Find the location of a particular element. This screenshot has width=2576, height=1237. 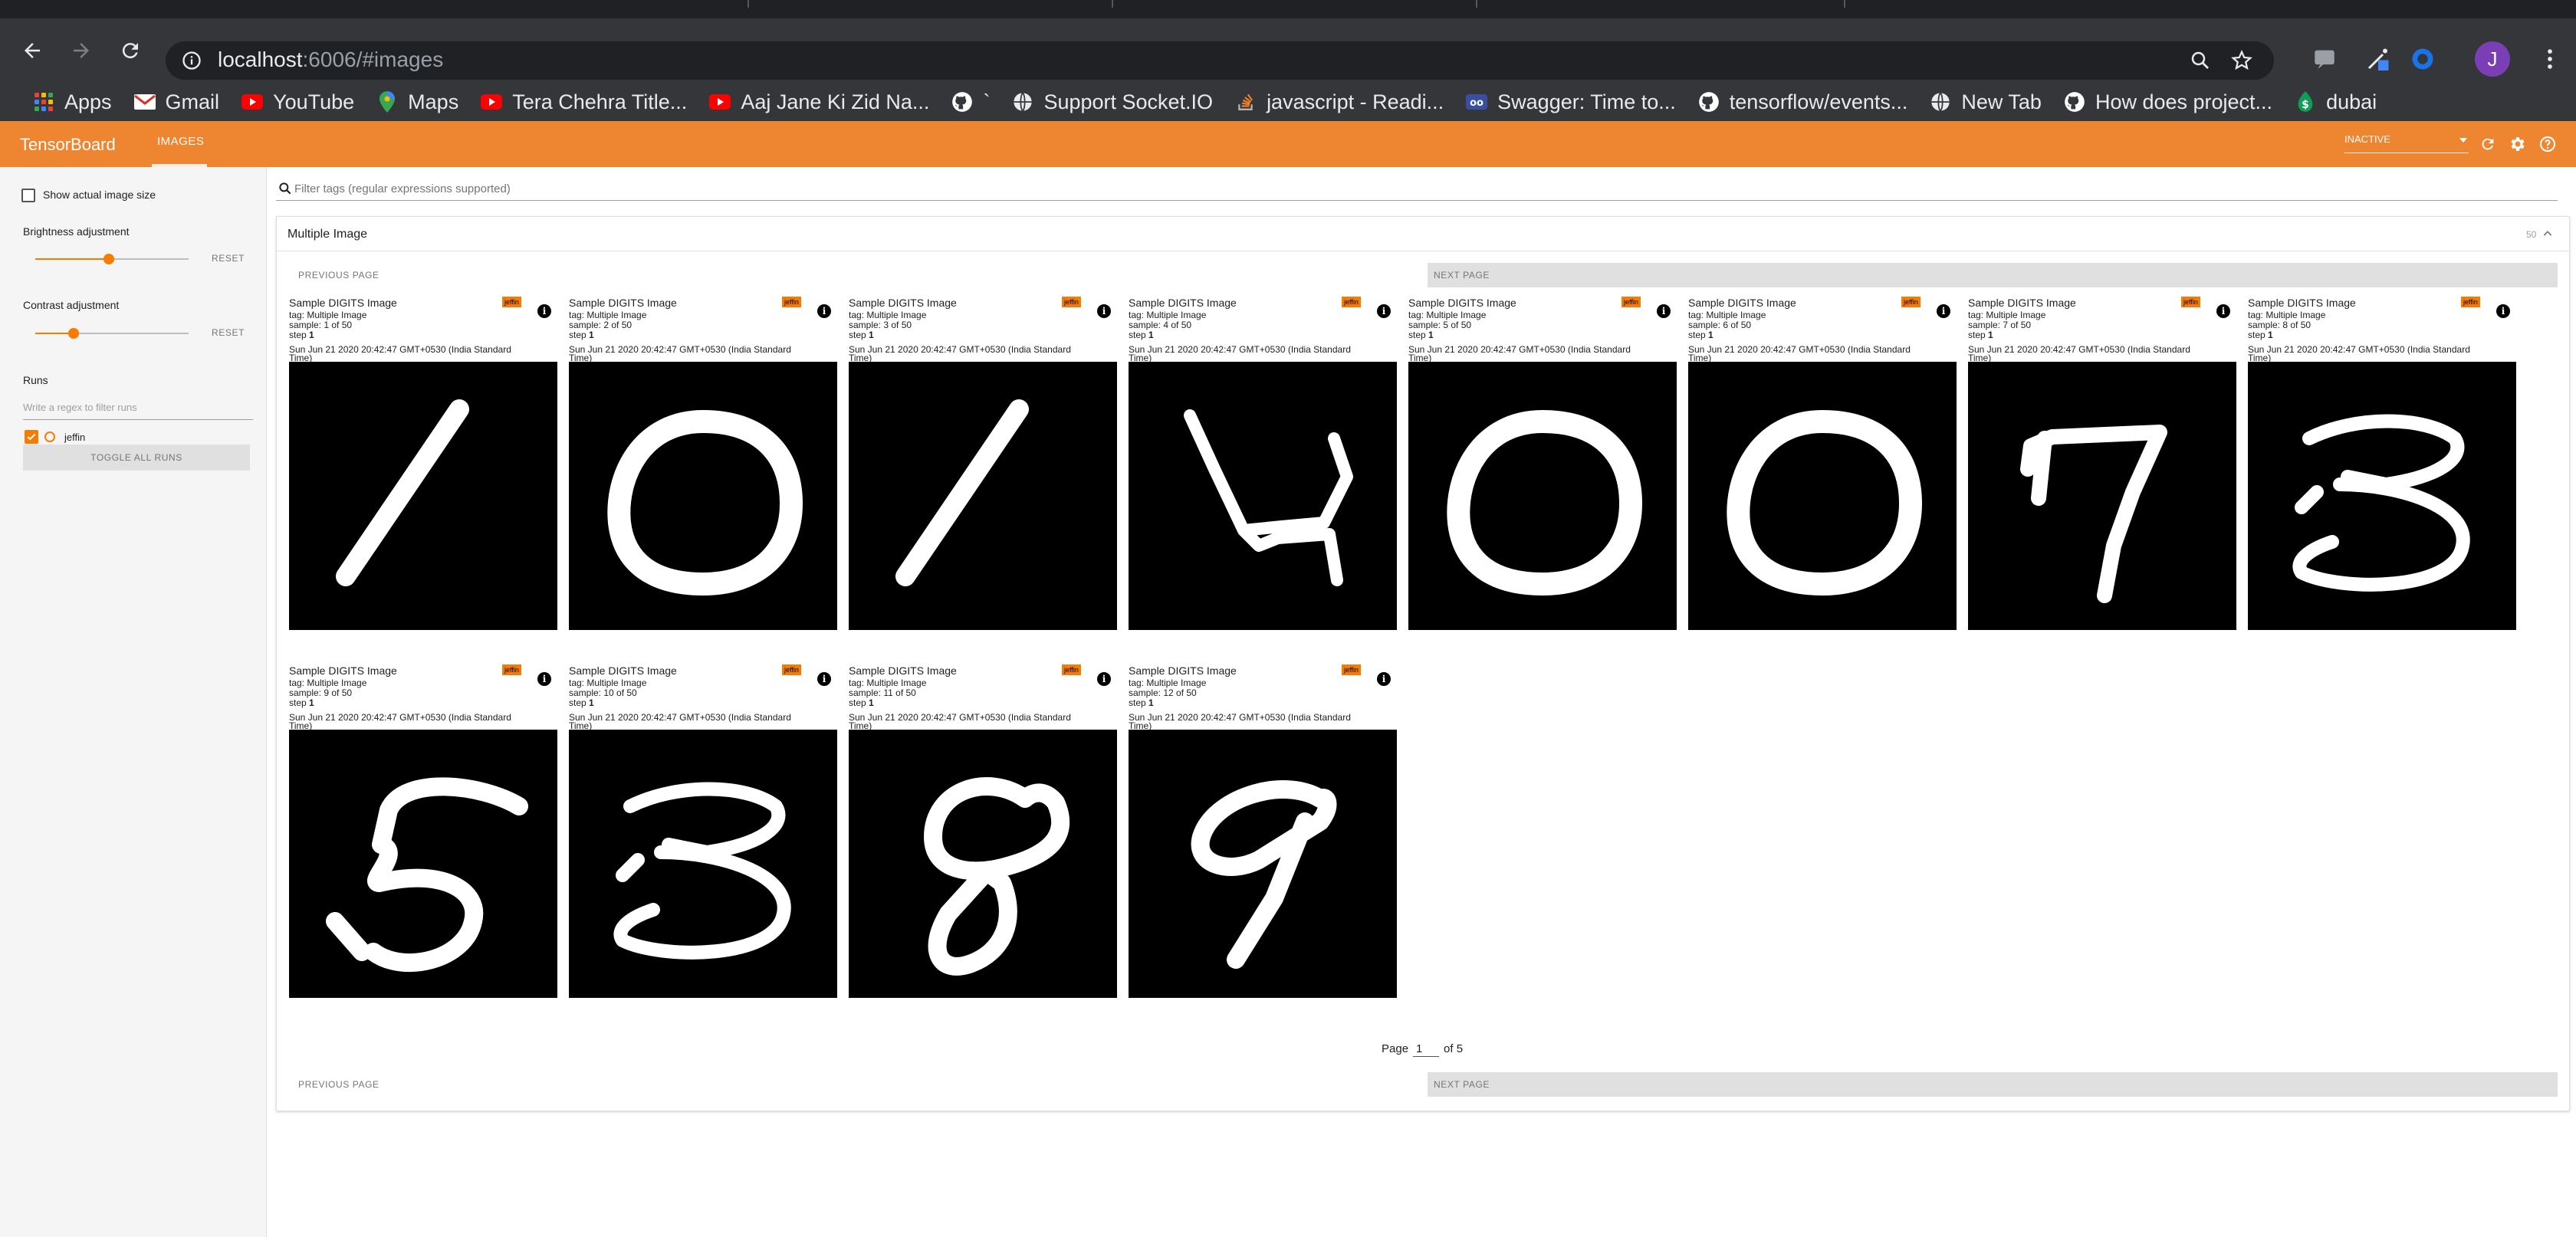

help-button is located at coordinates (2548, 144).